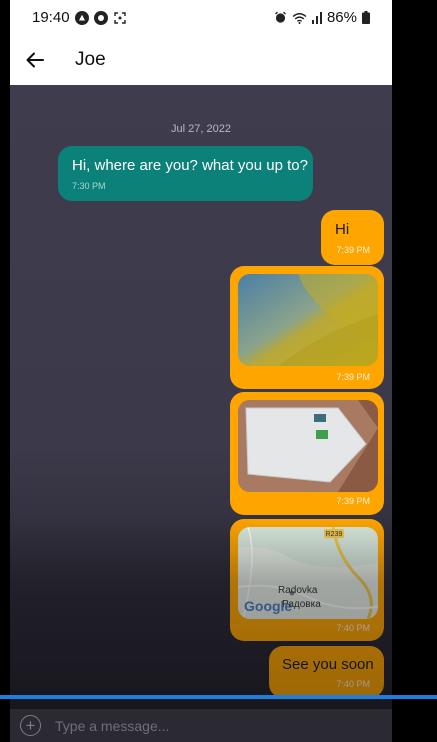 This screenshot has width=437, height=742. What do you see at coordinates (342, 229) in the screenshot?
I see `message-text: Hi` at bounding box center [342, 229].